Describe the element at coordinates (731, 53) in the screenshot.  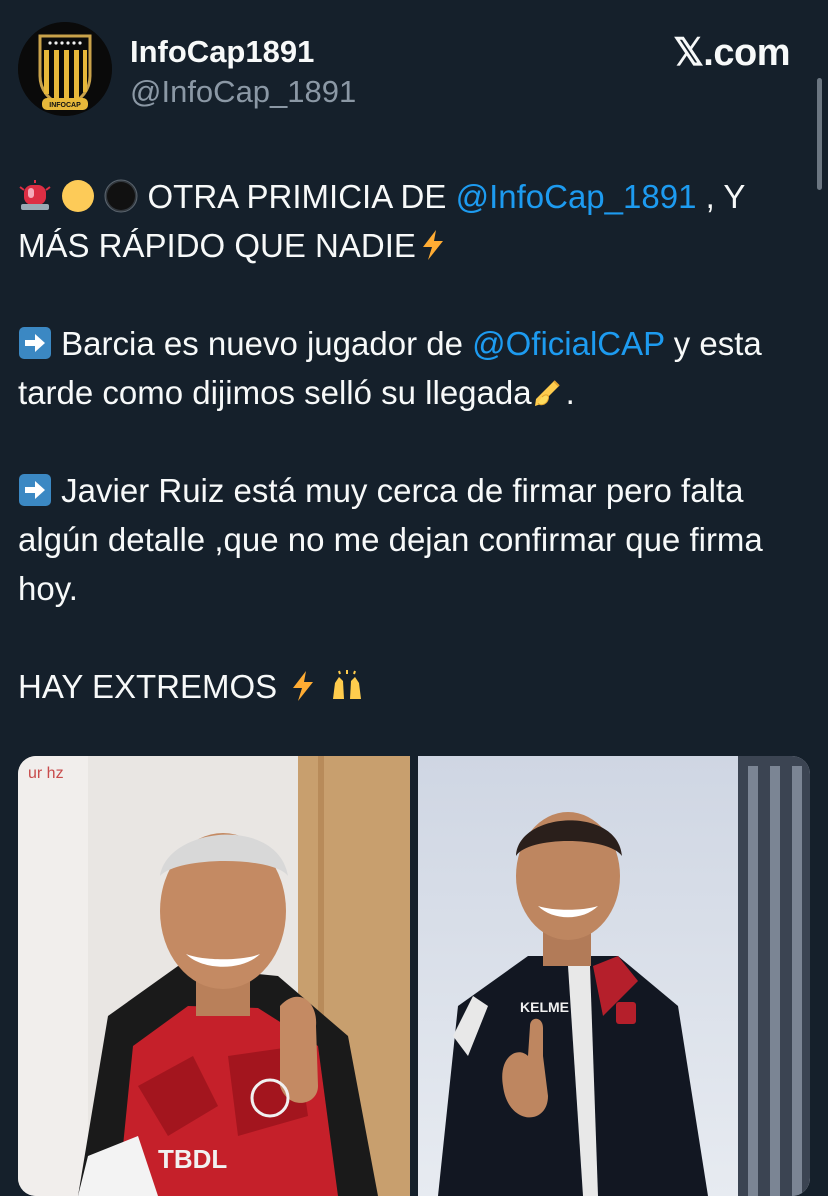
I see `x-com-logo: 𝕏.com` at that location.